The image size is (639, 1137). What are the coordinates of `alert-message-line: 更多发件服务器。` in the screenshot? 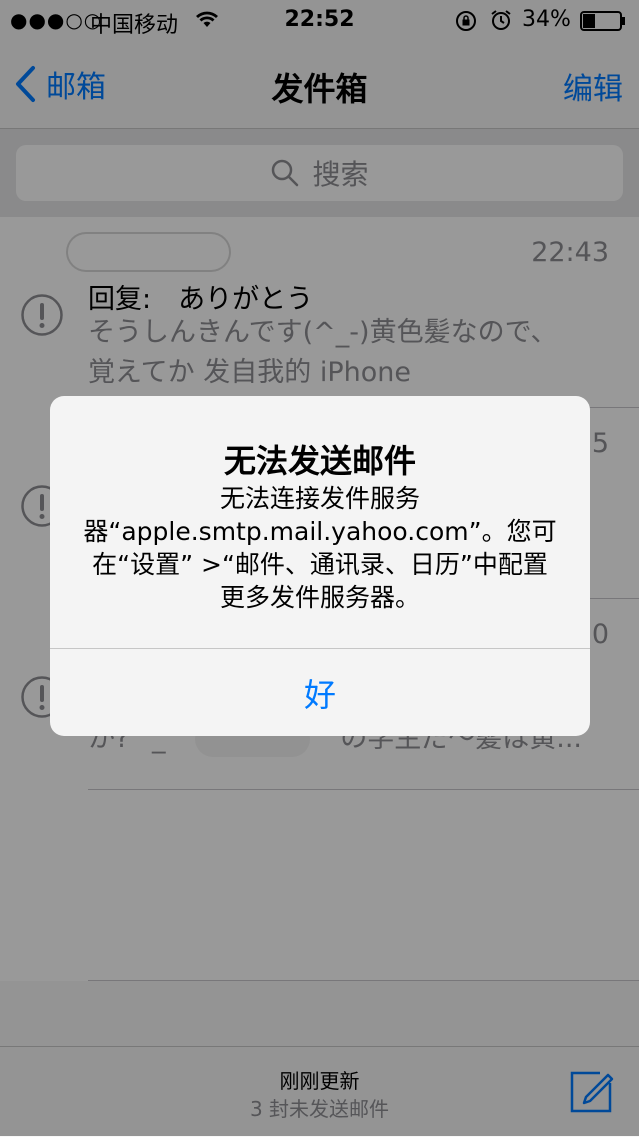 It's located at (319, 597).